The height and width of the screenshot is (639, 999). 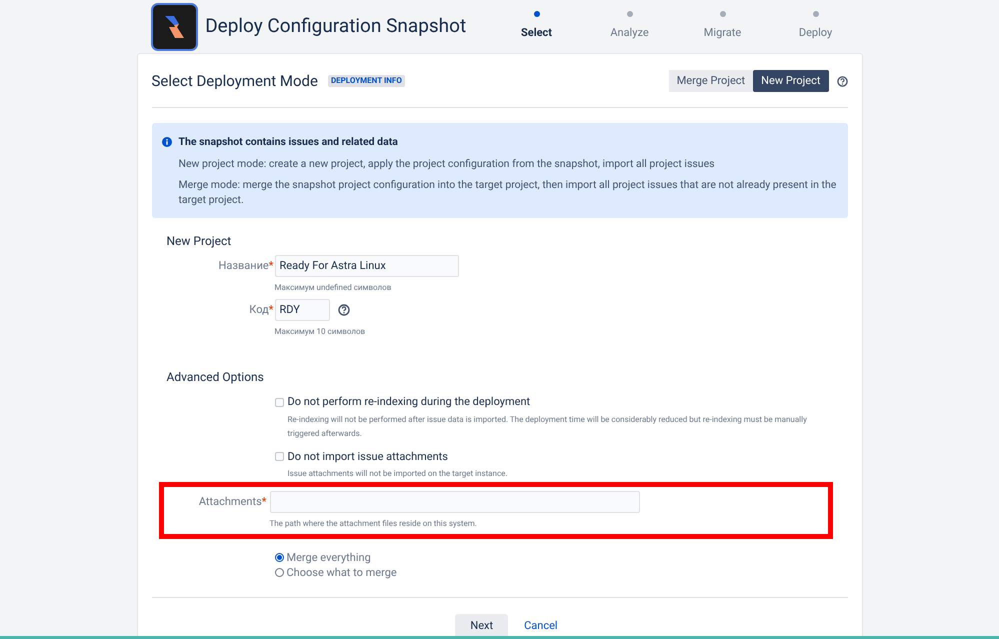 I want to click on radio-option: Merge everything, so click(x=553, y=557).